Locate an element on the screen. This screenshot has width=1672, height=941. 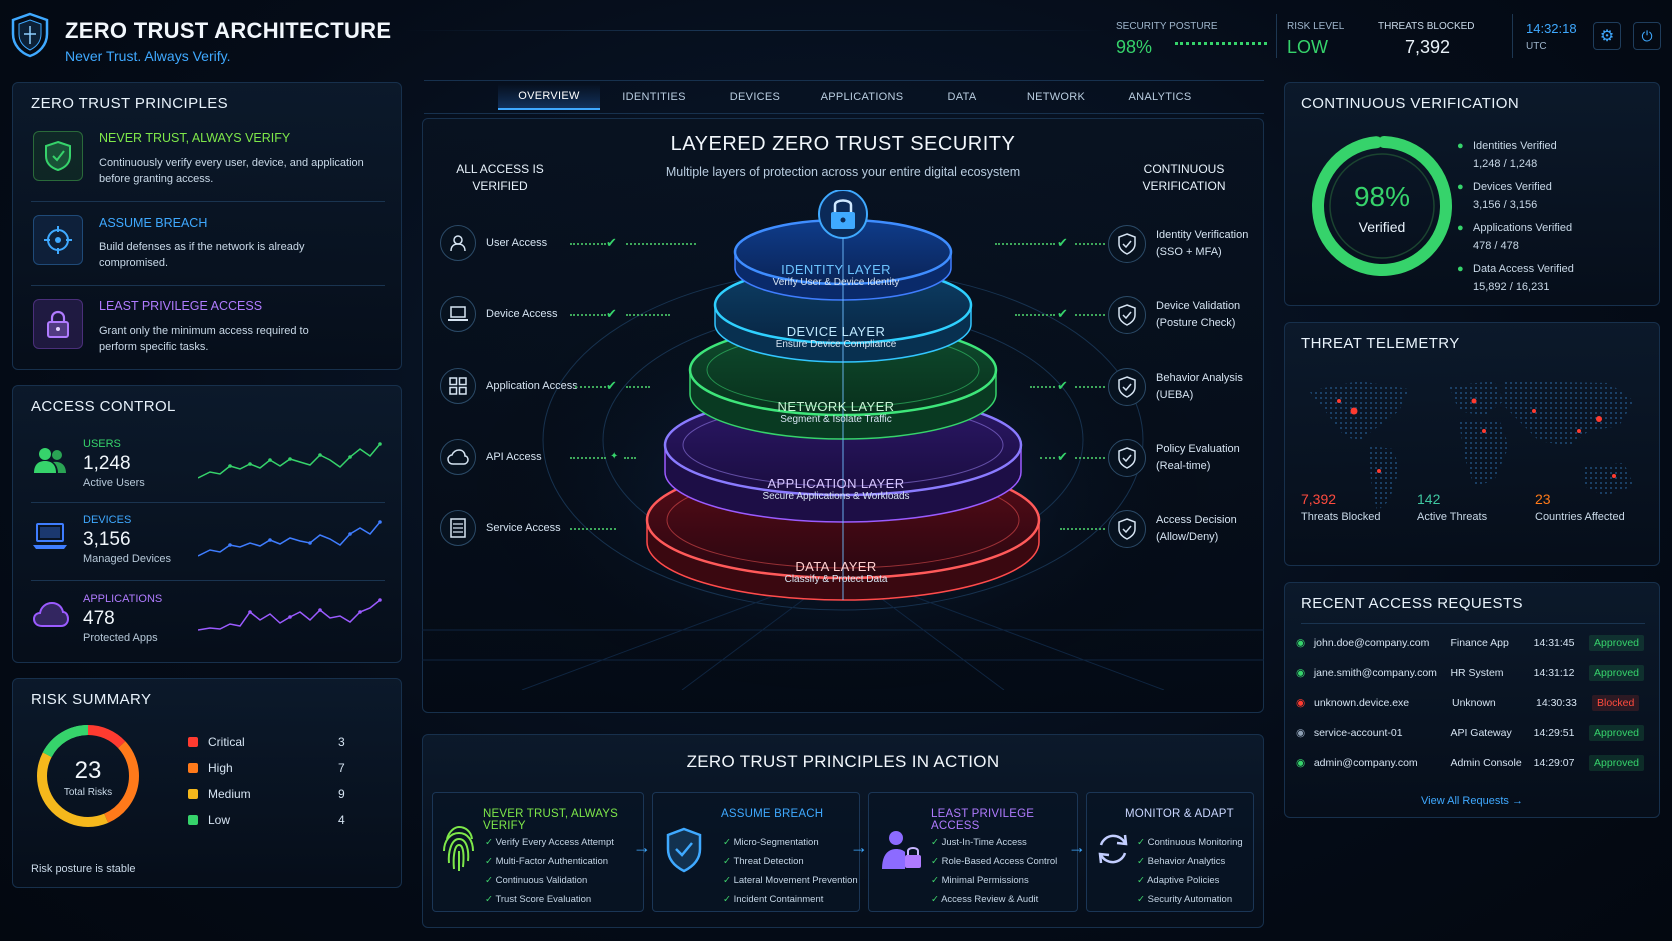
threats-blocked-stat: 7,392 is located at coordinates (1319, 499).